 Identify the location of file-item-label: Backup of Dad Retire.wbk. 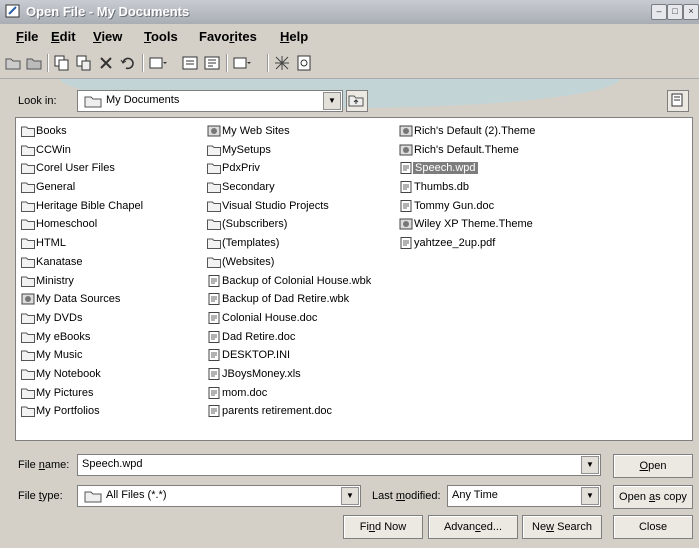
(286, 299).